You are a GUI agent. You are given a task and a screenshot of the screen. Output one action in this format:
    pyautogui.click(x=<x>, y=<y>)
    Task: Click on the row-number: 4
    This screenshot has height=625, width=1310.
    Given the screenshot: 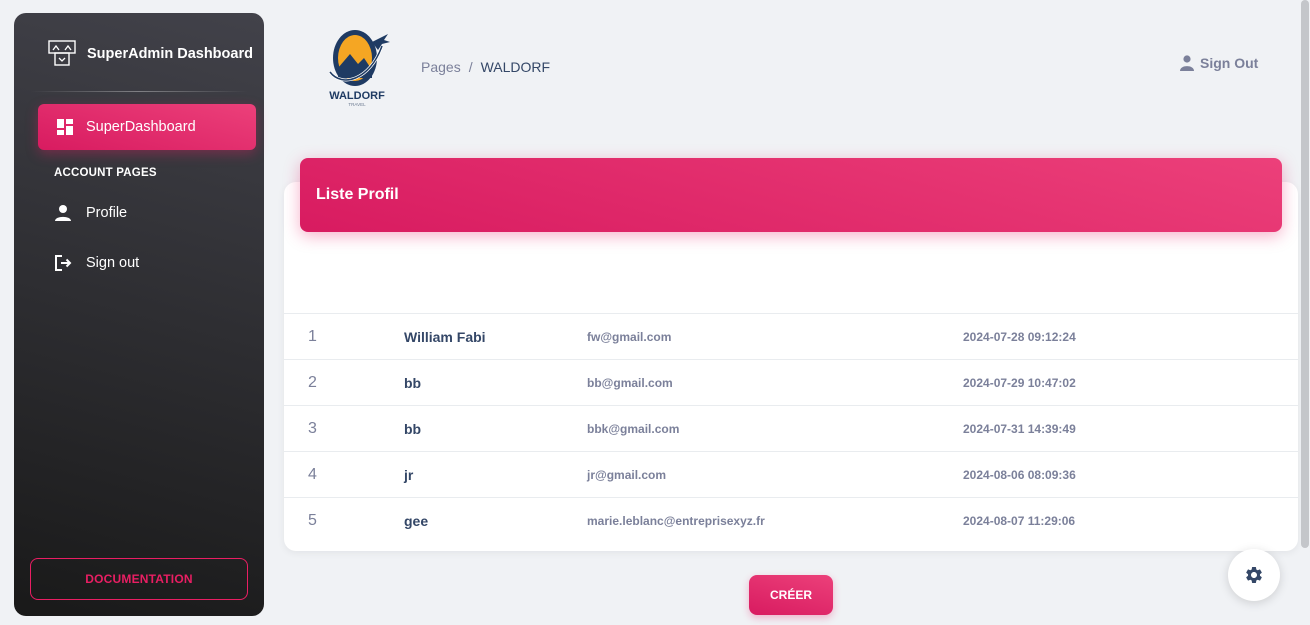 What is the action you would take?
    pyautogui.click(x=312, y=474)
    